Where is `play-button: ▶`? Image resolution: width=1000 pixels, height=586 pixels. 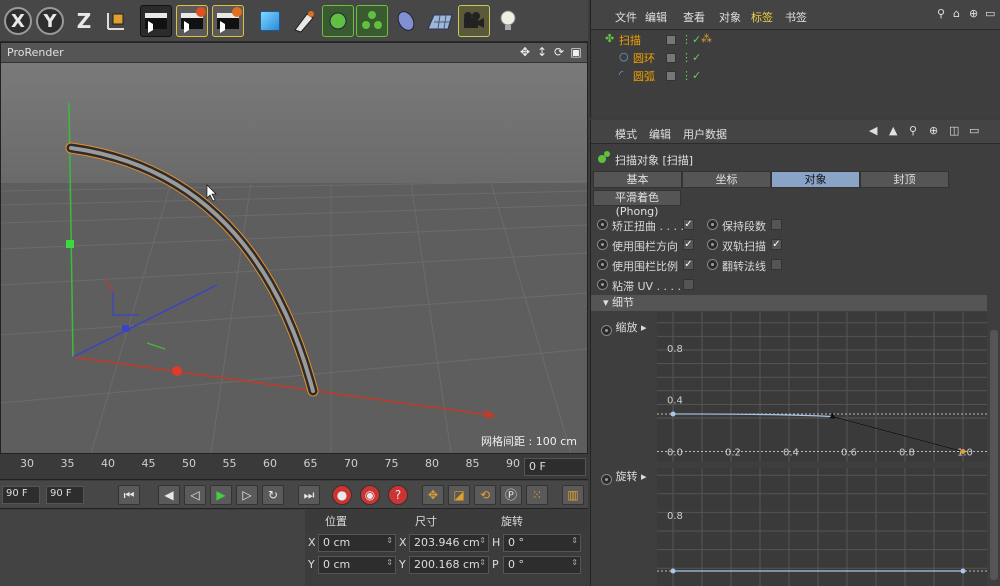 play-button: ▶ is located at coordinates (221, 495).